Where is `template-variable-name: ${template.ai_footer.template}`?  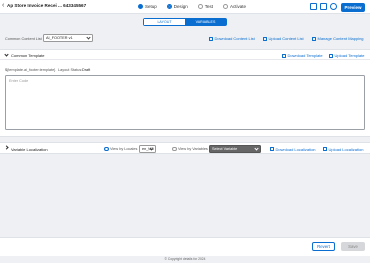 template-variable-name: ${template.ai_footer.template} is located at coordinates (30, 70).